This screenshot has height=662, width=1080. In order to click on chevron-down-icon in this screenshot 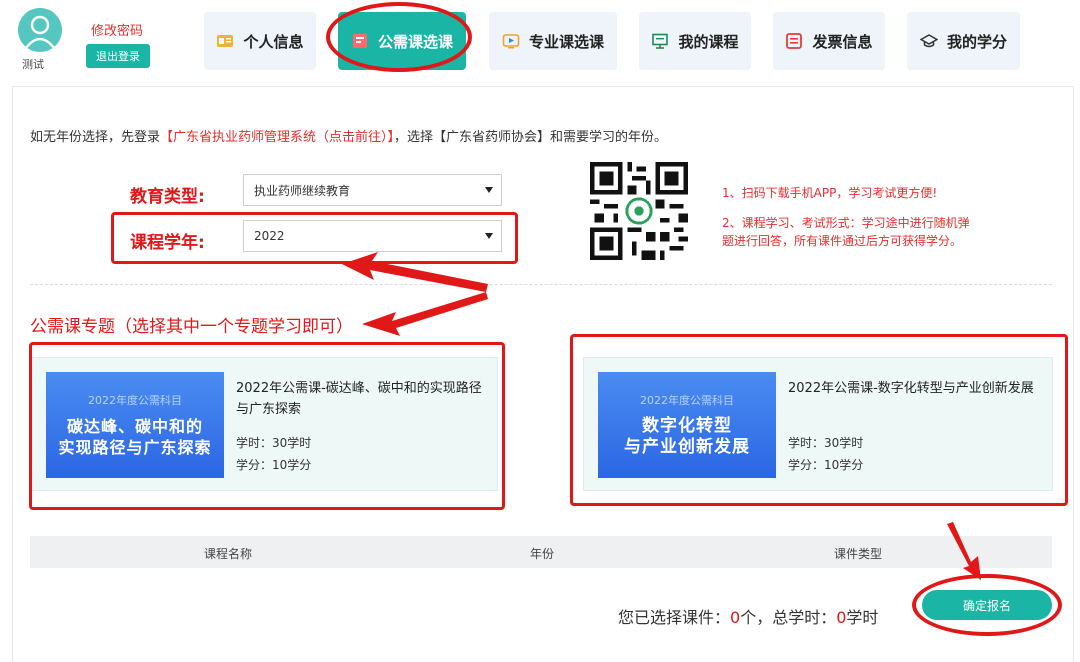, I will do `click(489, 190)`.